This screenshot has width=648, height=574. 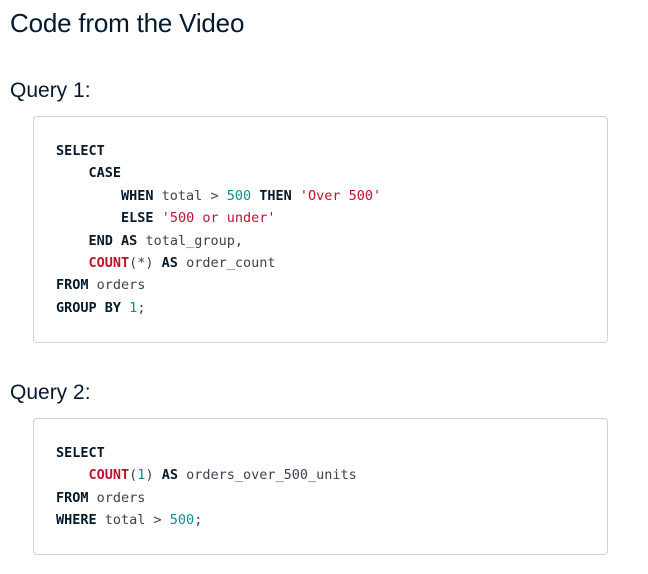 What do you see at coordinates (127, 23) in the screenshot?
I see `page-title: Code from the Video` at bounding box center [127, 23].